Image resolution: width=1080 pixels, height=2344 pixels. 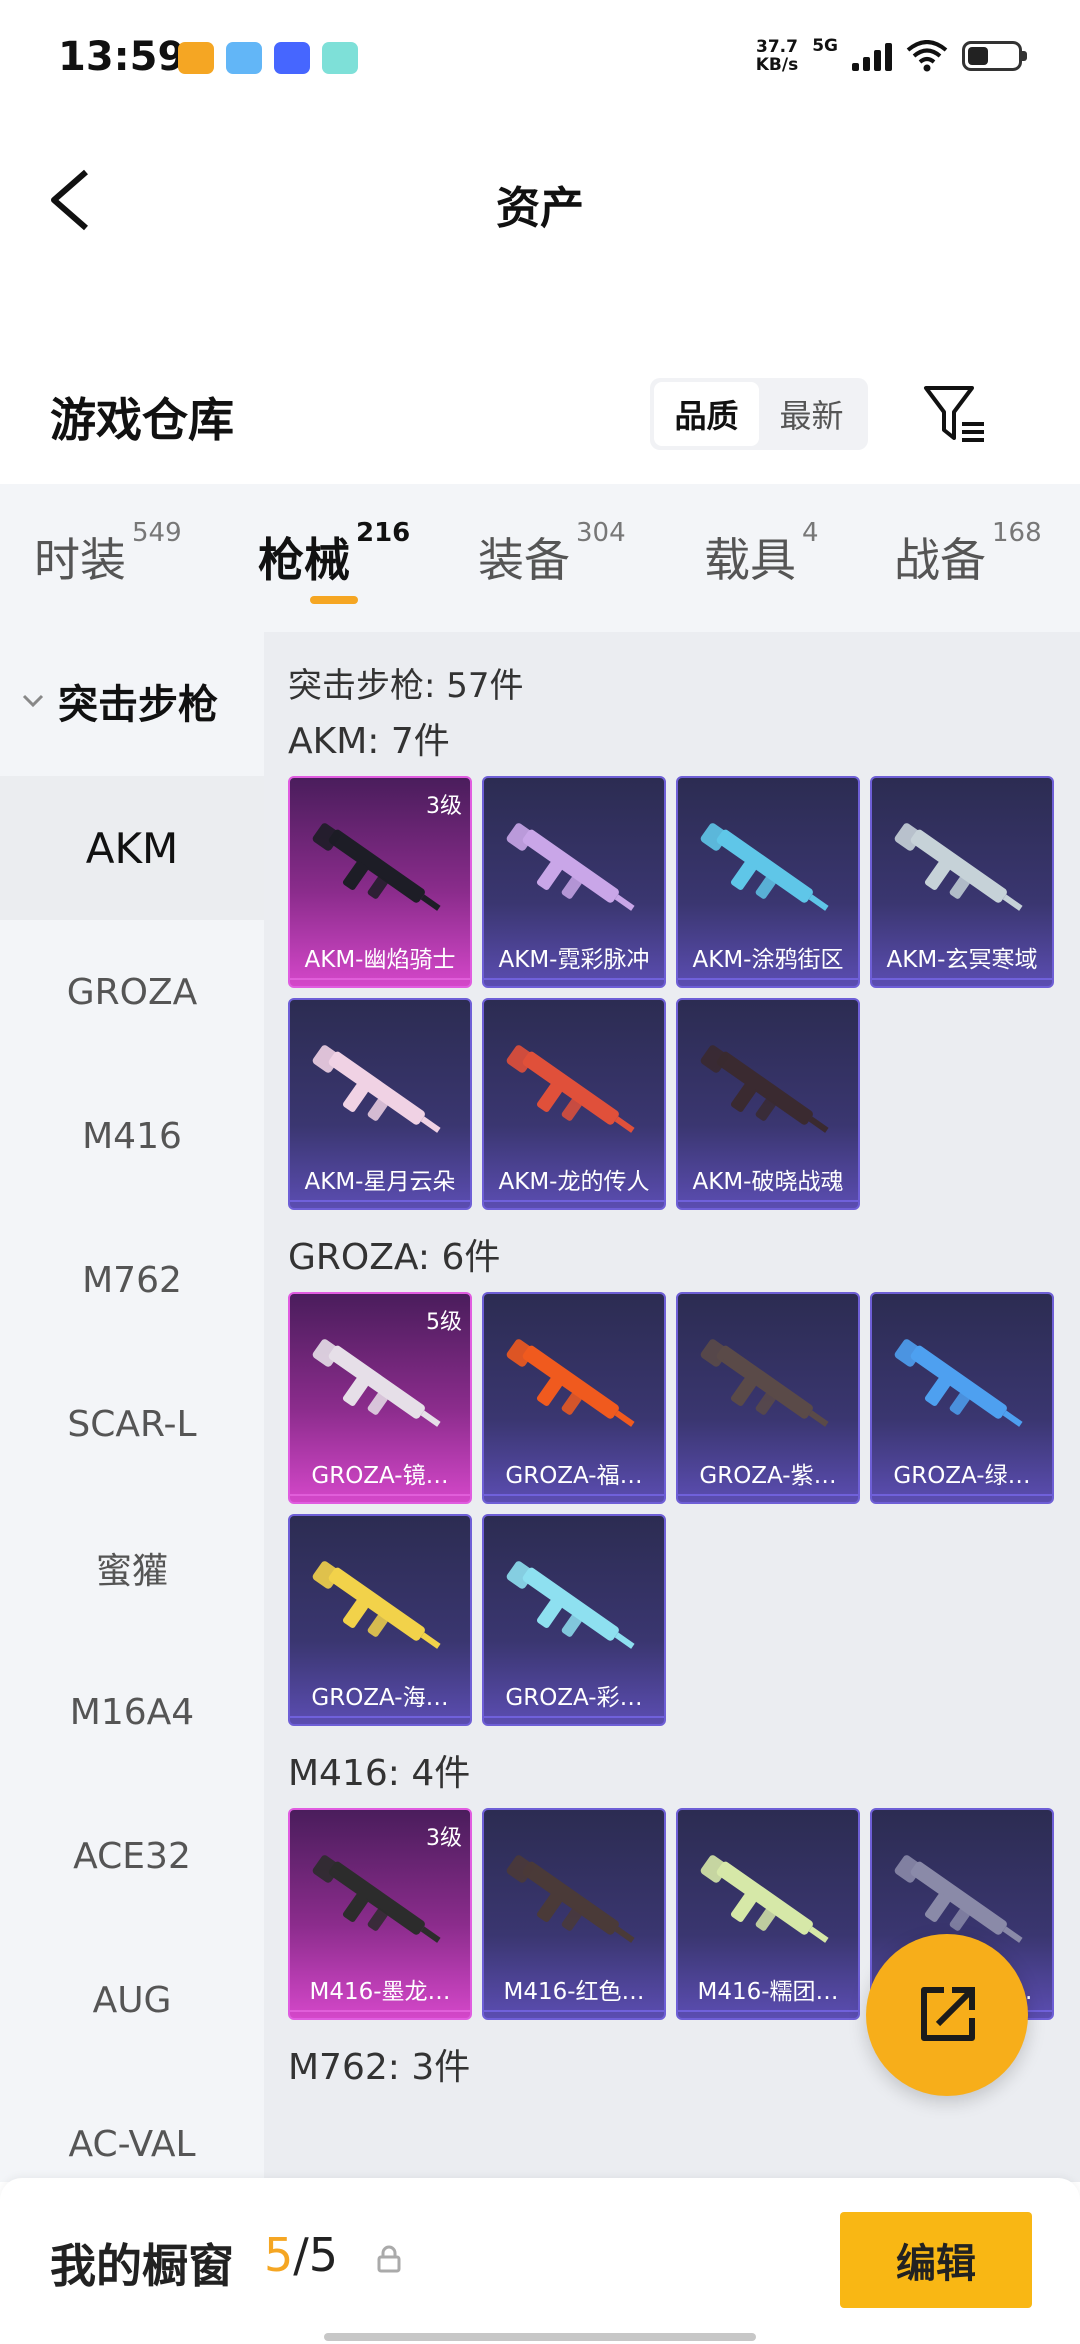 I want to click on sidenav-item-aug: AUG, so click(x=132, y=2000).